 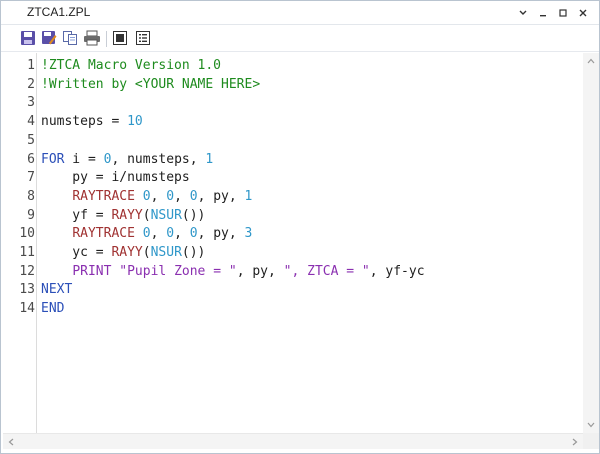 What do you see at coordinates (92, 271) in the screenshot?
I see `code-token: PRINT` at bounding box center [92, 271].